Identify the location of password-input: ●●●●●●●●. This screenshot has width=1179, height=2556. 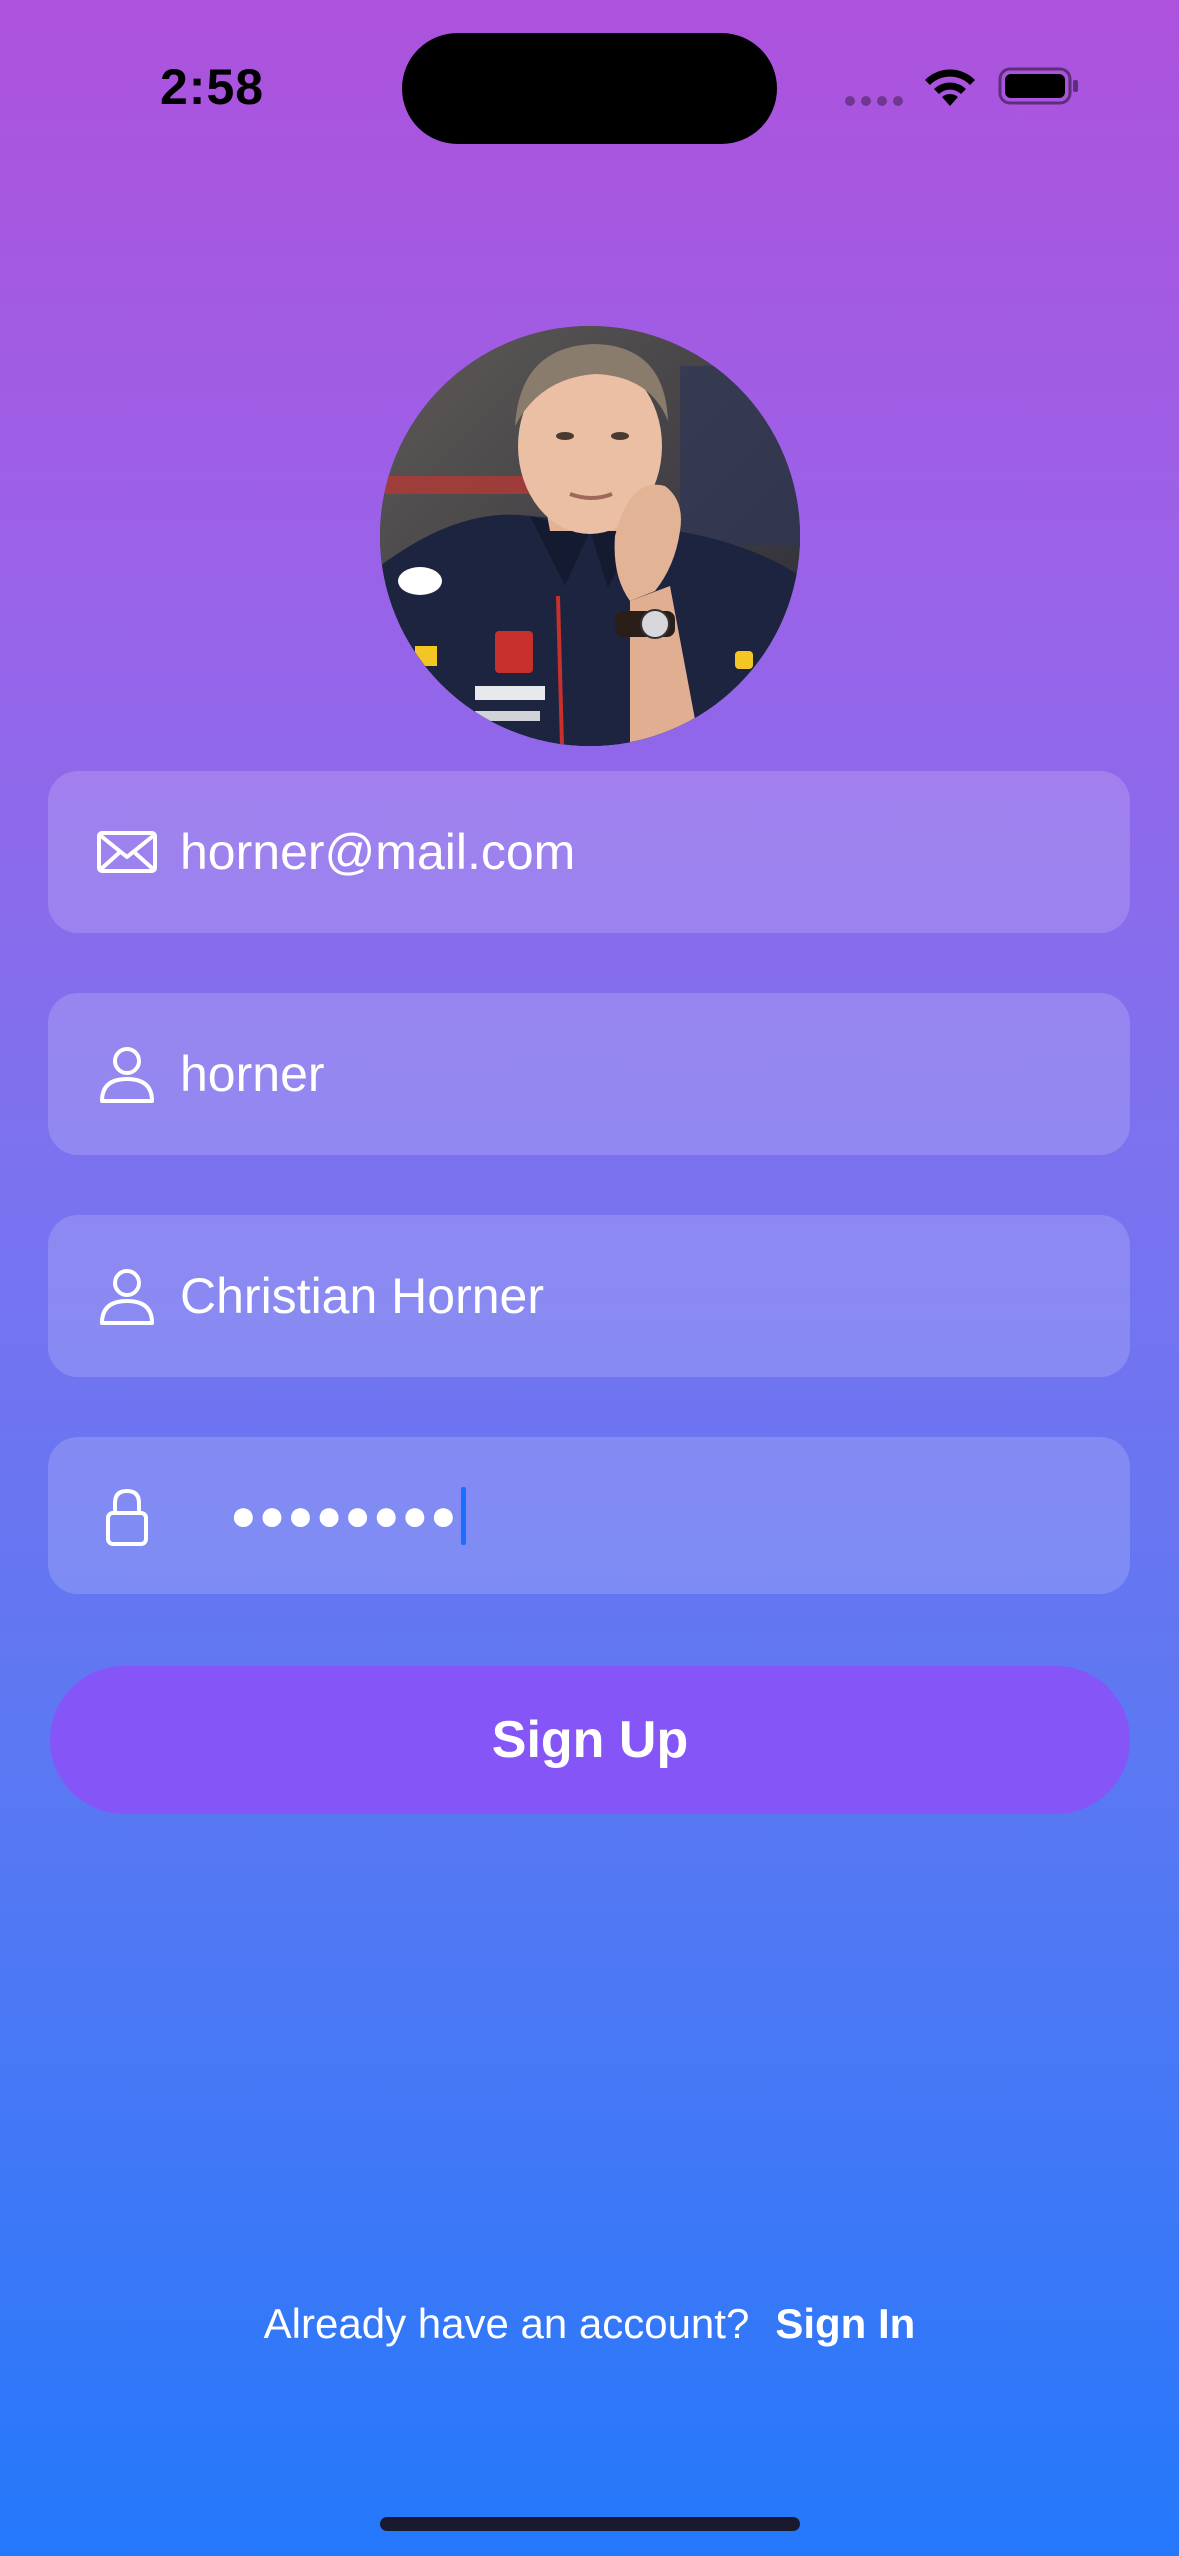
(348, 1515).